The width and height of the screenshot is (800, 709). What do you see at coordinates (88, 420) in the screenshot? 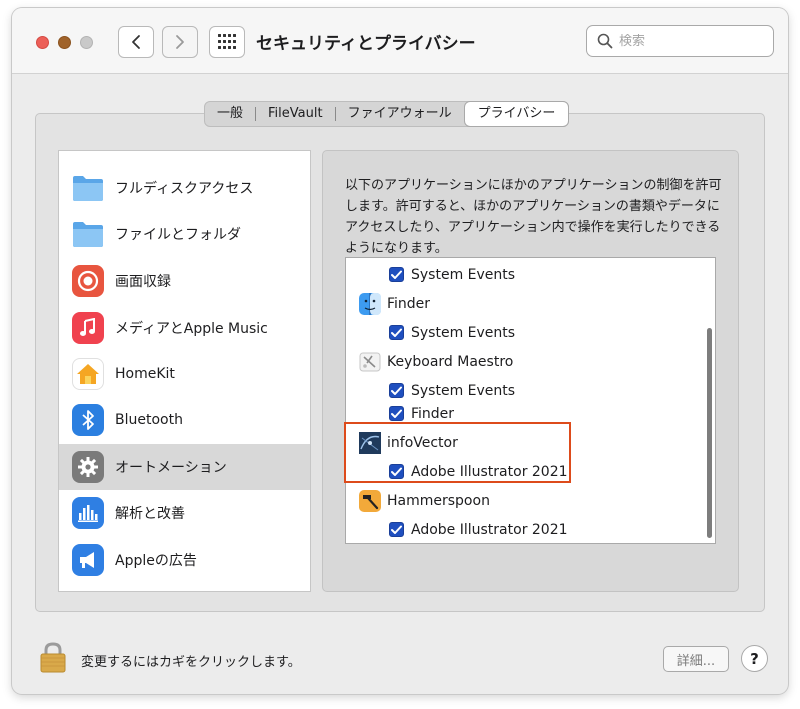
I see `bluetooth-icon` at bounding box center [88, 420].